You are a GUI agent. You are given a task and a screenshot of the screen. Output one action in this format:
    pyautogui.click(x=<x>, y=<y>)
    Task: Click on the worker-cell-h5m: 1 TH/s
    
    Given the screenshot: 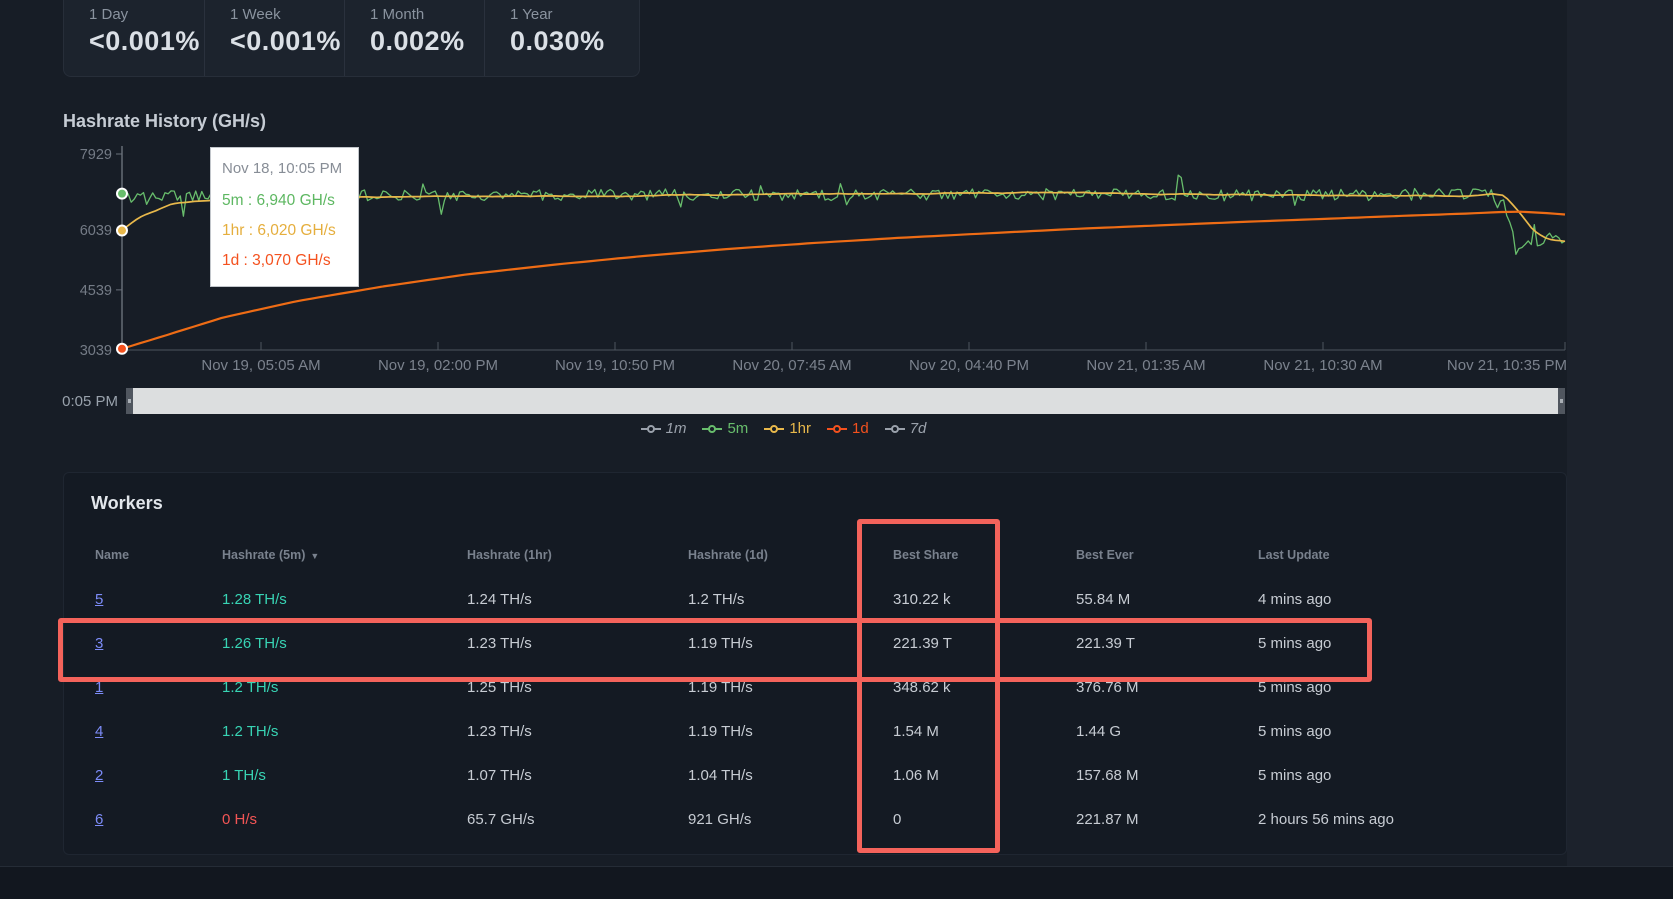 What is the action you would take?
    pyautogui.click(x=244, y=775)
    